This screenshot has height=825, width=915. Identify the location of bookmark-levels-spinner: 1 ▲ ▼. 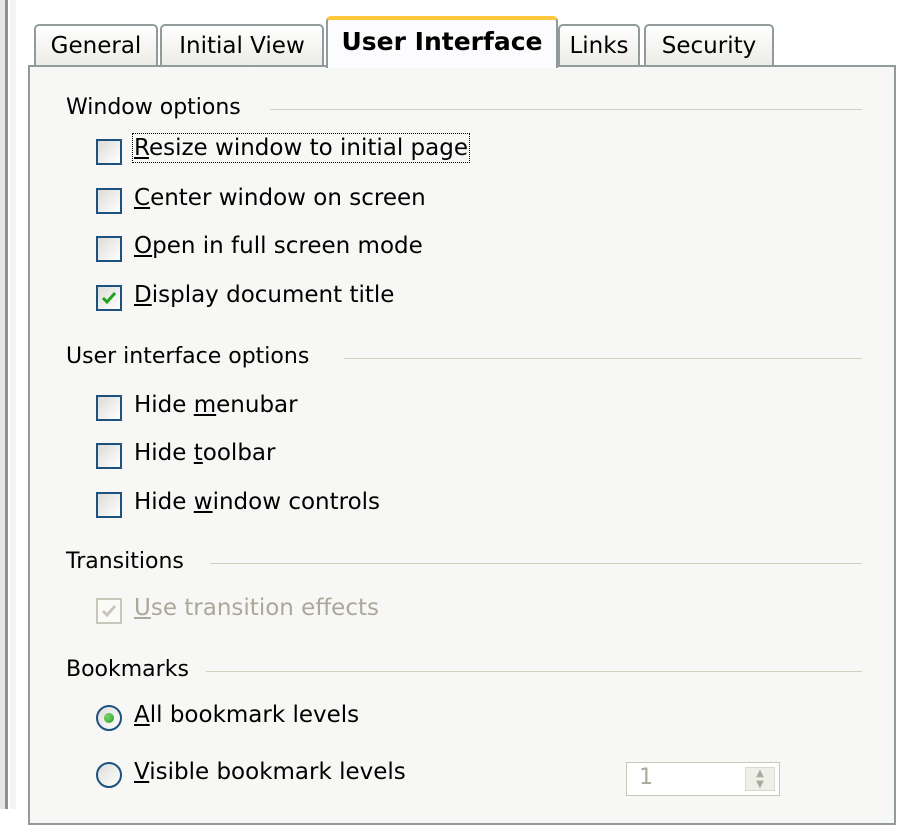
(703, 779).